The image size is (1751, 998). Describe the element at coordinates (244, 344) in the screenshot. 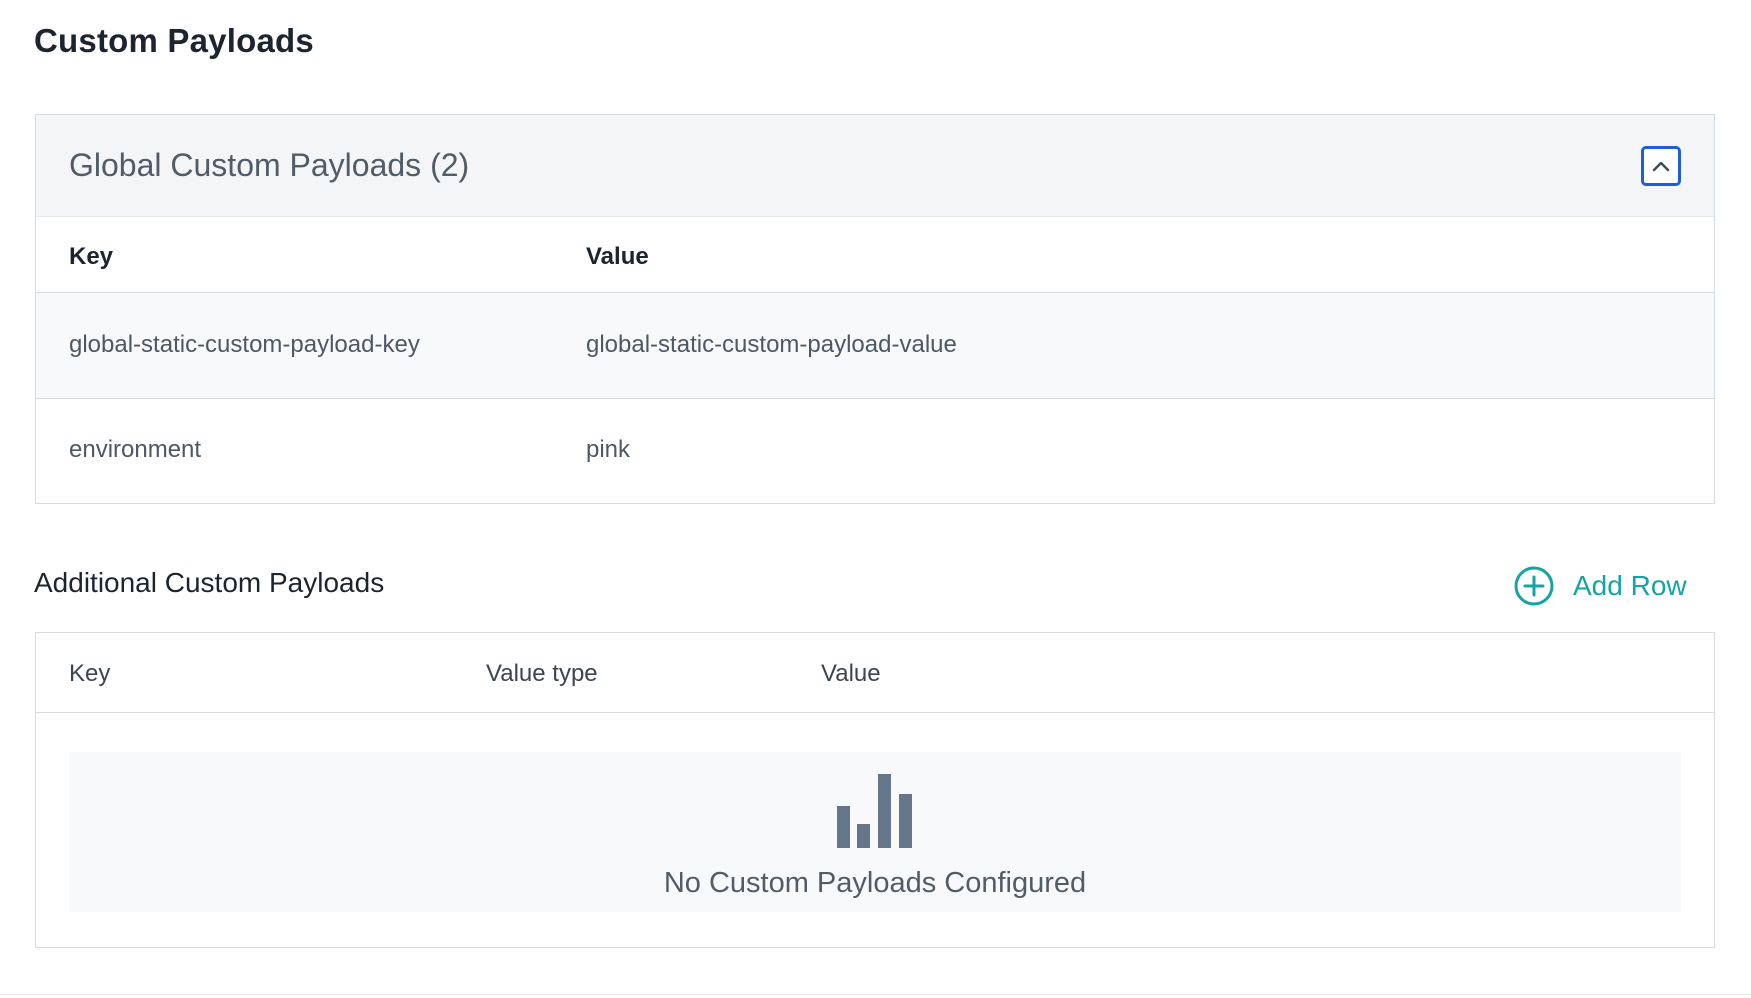

I see `row-key: global-static-custom-payload-key` at that location.